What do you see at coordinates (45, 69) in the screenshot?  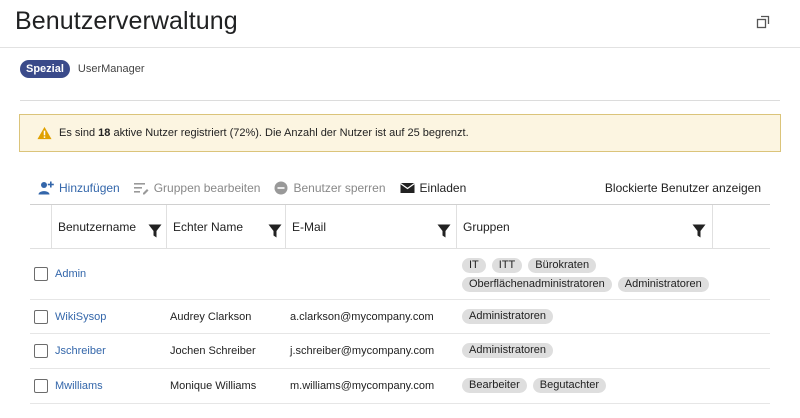 I see `namespace-badge: Spezial` at bounding box center [45, 69].